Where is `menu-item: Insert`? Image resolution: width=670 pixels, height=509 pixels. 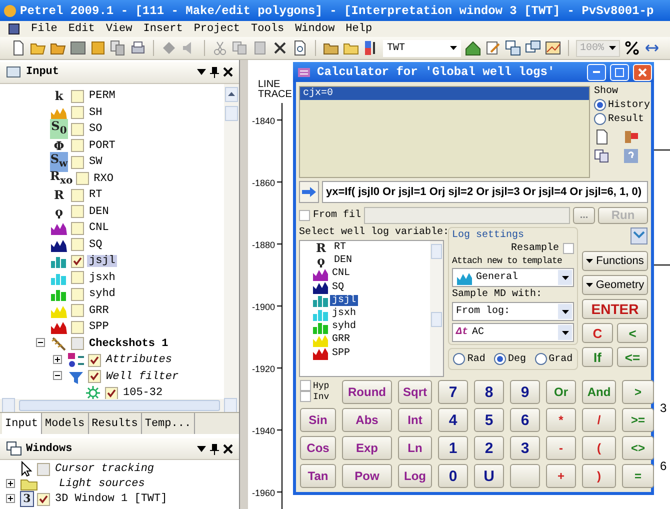
menu-item: Insert is located at coordinates (163, 29).